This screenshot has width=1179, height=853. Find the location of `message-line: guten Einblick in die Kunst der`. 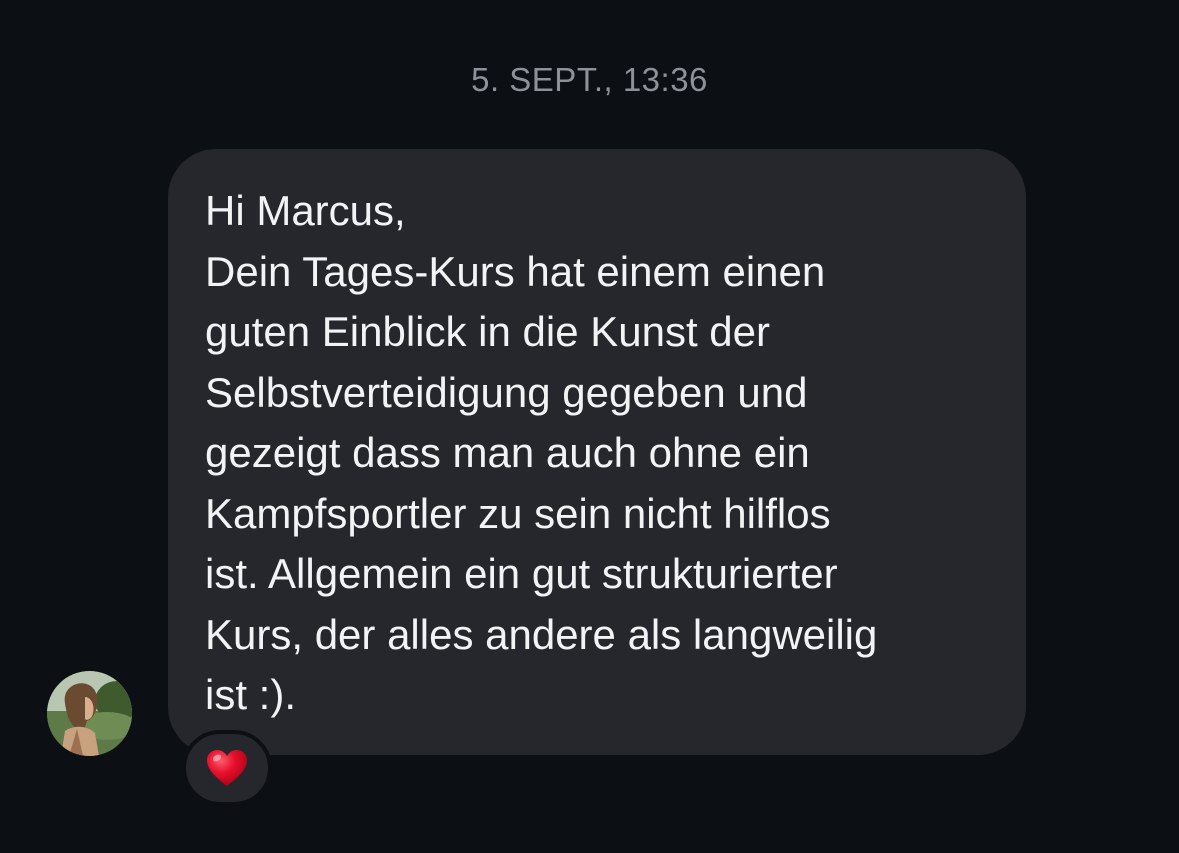

message-line: guten Einblick in die Kunst der is located at coordinates (488, 331).